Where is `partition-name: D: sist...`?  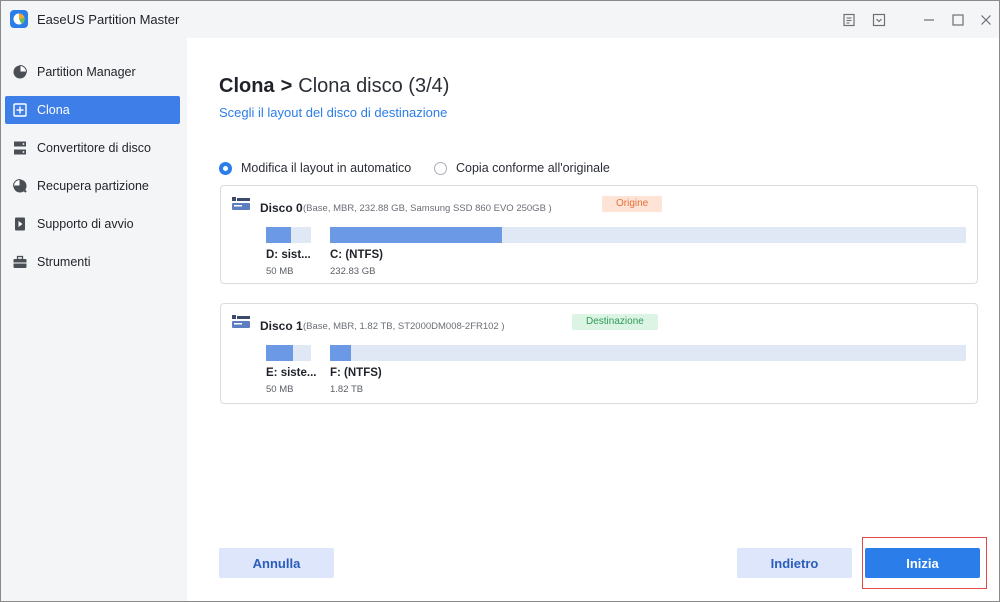 partition-name: D: sist... is located at coordinates (288, 255).